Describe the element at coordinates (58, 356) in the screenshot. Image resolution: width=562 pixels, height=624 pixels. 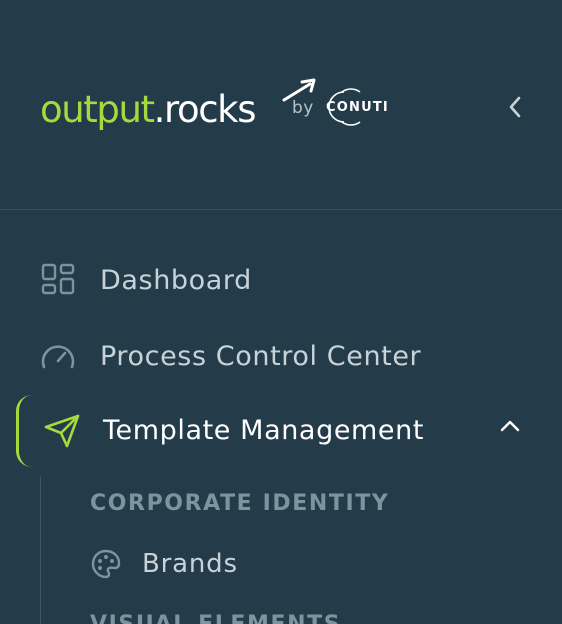
I see `gauge-icon` at that location.